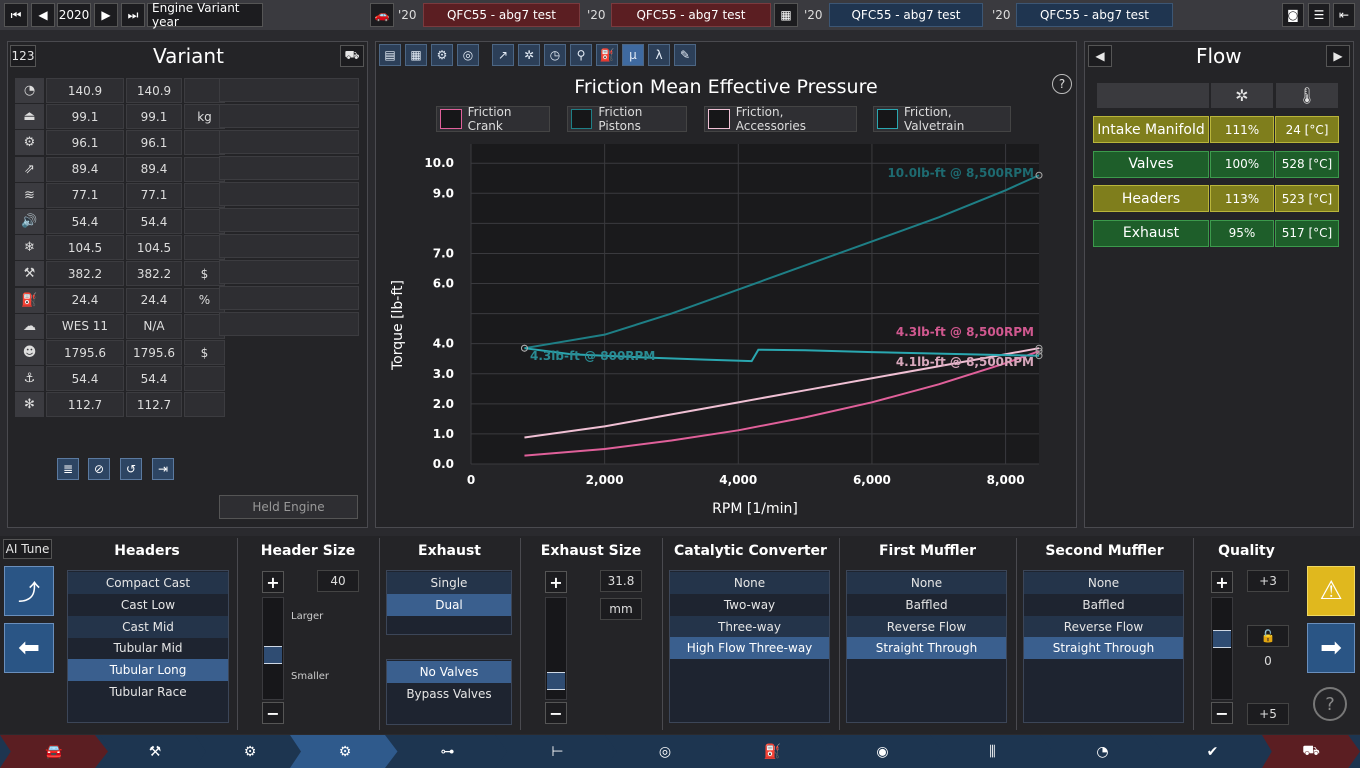 The width and height of the screenshot is (1360, 768). What do you see at coordinates (1062, 84) in the screenshot?
I see `help-icon: ?` at bounding box center [1062, 84].